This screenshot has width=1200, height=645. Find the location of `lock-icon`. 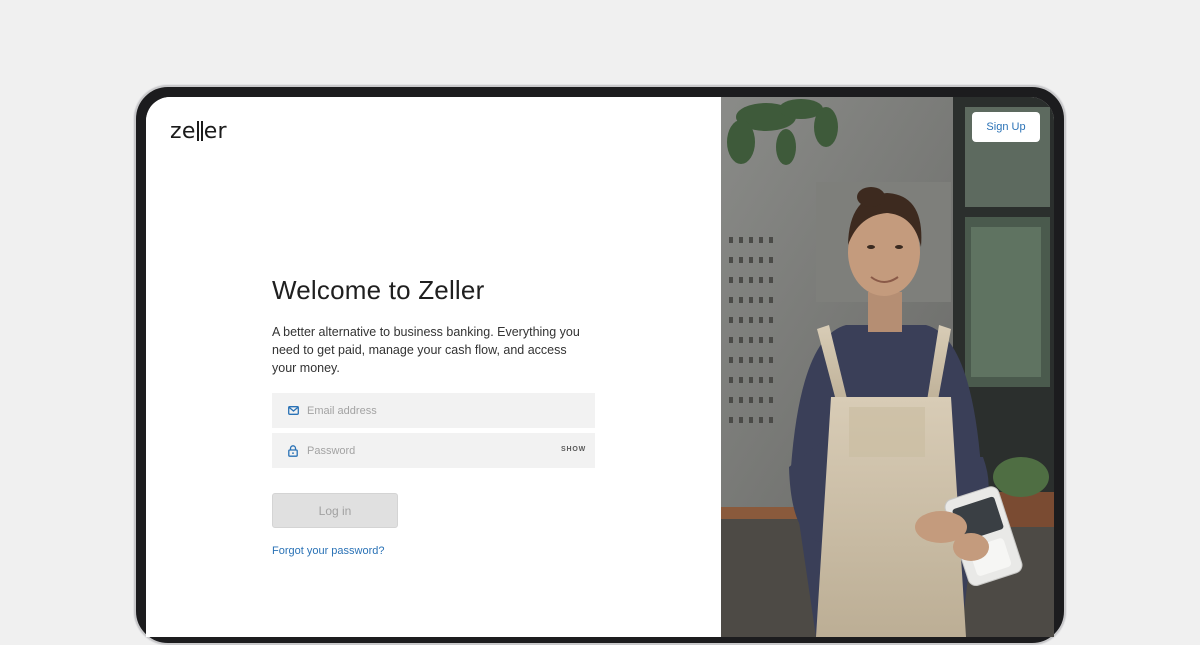

lock-icon is located at coordinates (293, 451).